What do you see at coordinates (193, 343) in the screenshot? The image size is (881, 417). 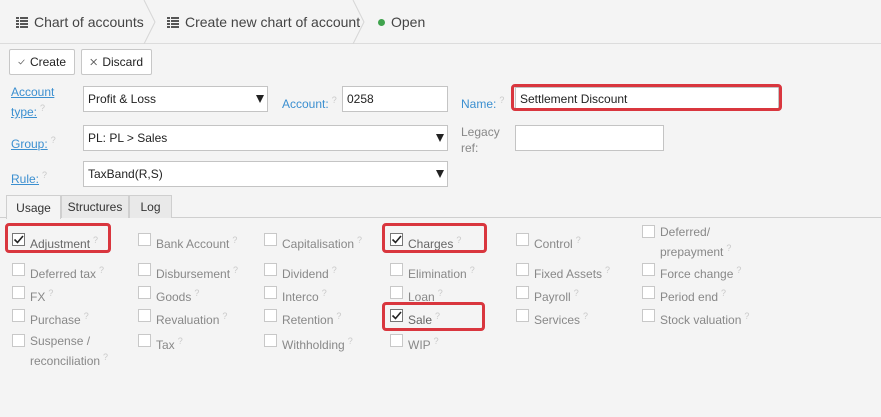 I see `usage-checkbox-tax: Tax?` at bounding box center [193, 343].